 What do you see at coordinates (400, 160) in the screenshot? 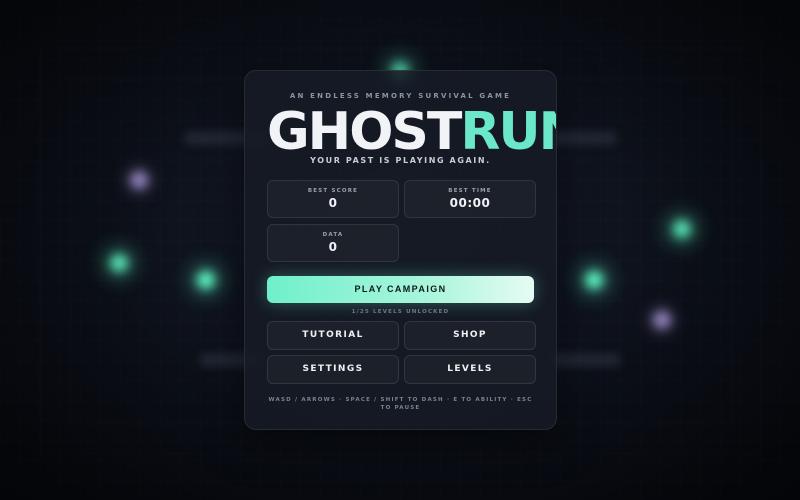
I see `game-subtitle: YOUR PAST IS PLAYING AGAIN.` at bounding box center [400, 160].